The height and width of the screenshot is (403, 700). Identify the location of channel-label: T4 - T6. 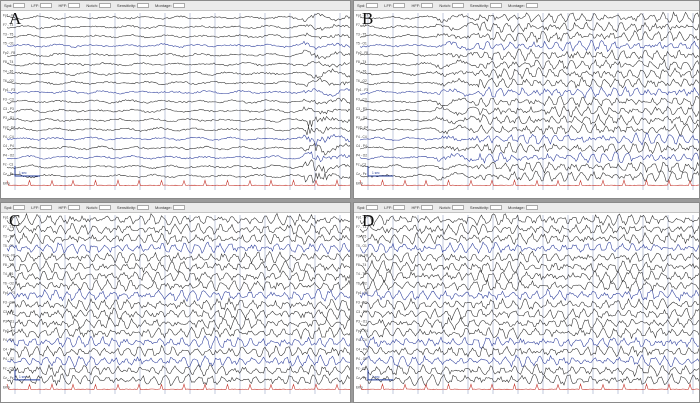
(8, 274).